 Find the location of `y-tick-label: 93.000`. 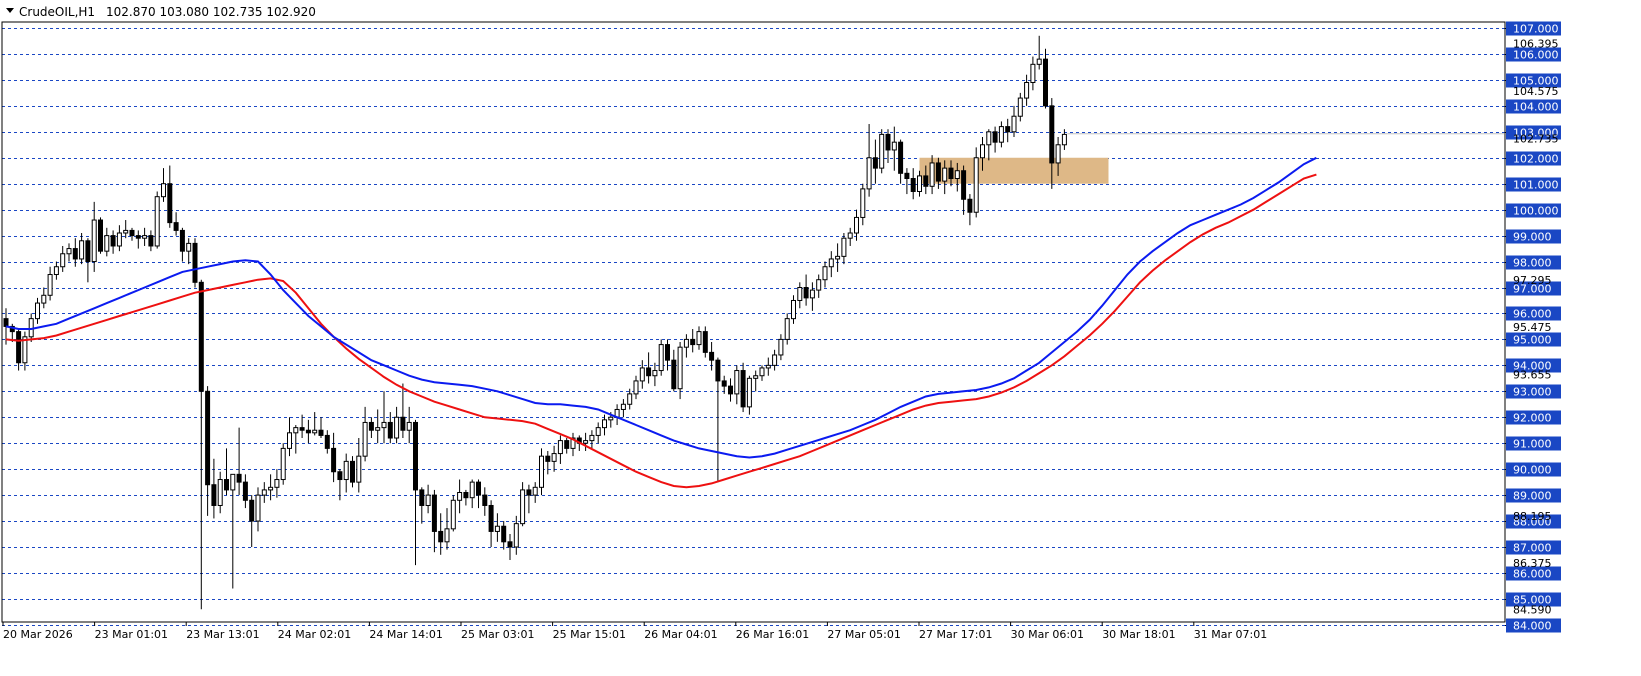

y-tick-label: 93.000 is located at coordinates (1532, 392).